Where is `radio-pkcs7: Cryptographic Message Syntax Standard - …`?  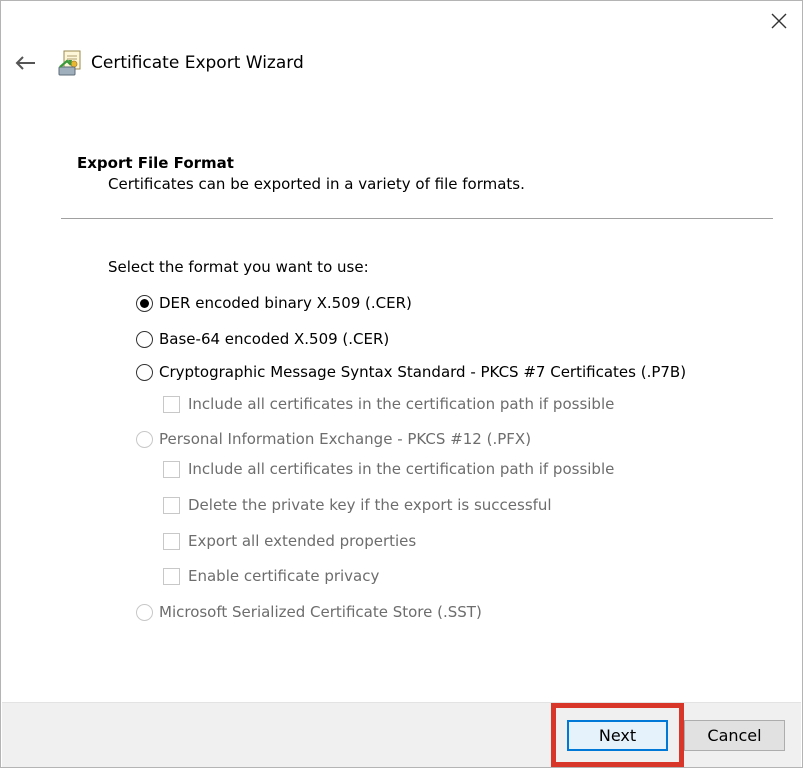
radio-pkcs7: Cryptographic Message Syntax Standard - … is located at coordinates (411, 372).